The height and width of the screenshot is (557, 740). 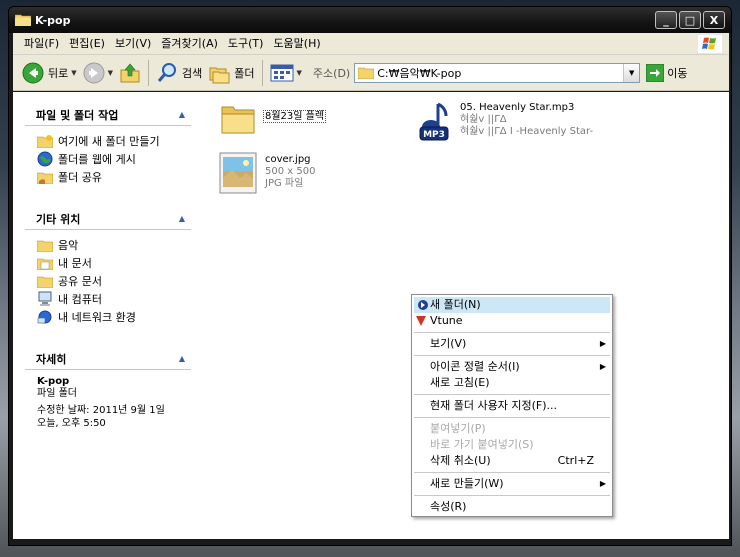 What do you see at coordinates (114, 299) in the screenshot?
I see `place-my-computer: 내 컴퓨터` at bounding box center [114, 299].